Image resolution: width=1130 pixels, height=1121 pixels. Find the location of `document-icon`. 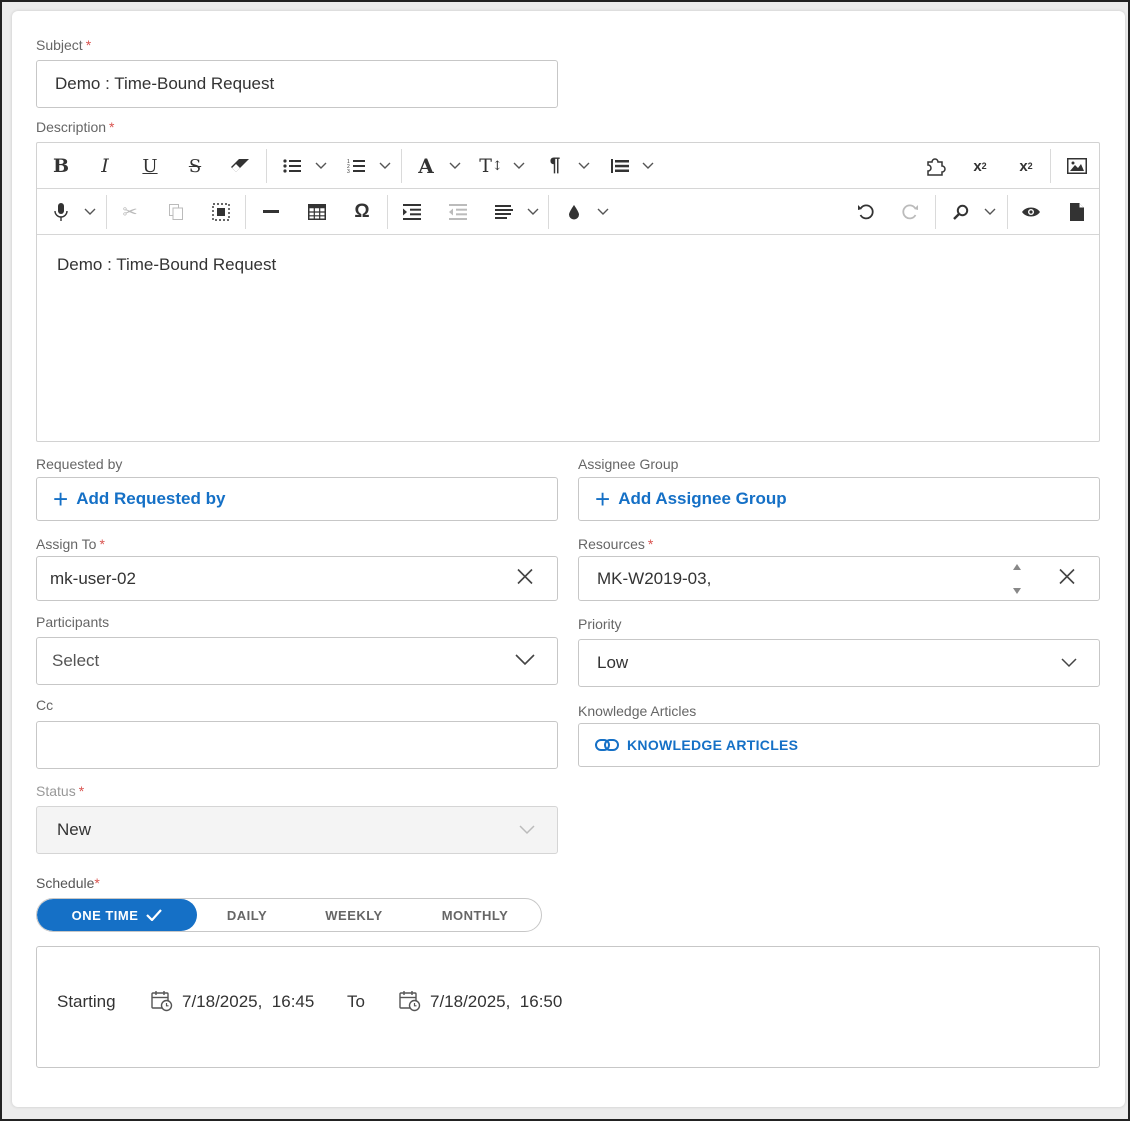

document-icon is located at coordinates (1077, 212).